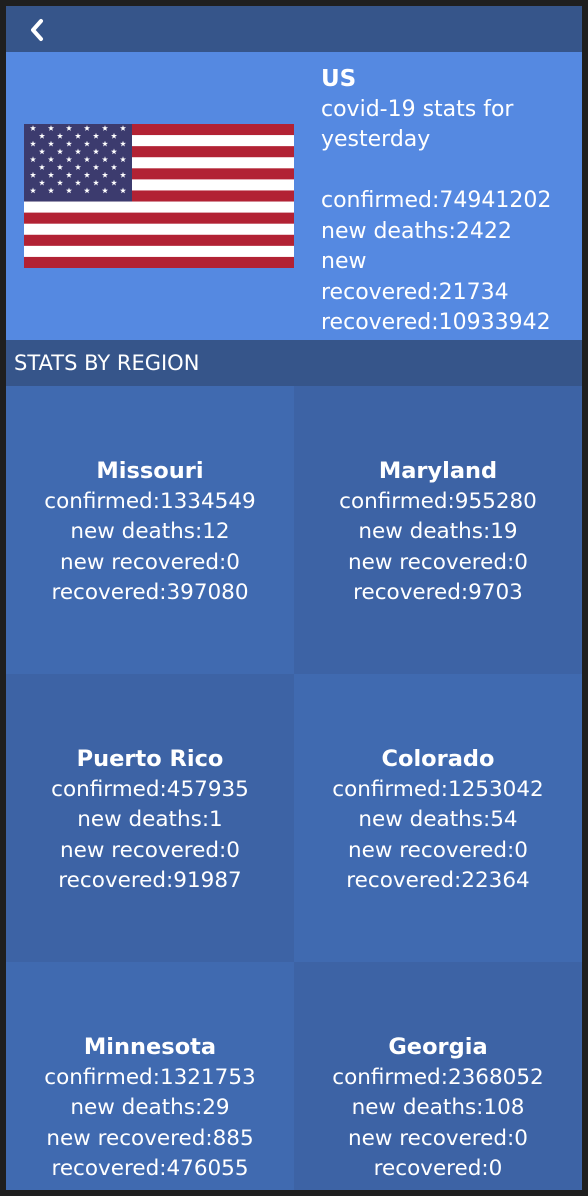 Image resolution: width=588 pixels, height=1196 pixels. What do you see at coordinates (438, 759) in the screenshot?
I see `region-name: Colorado` at bounding box center [438, 759].